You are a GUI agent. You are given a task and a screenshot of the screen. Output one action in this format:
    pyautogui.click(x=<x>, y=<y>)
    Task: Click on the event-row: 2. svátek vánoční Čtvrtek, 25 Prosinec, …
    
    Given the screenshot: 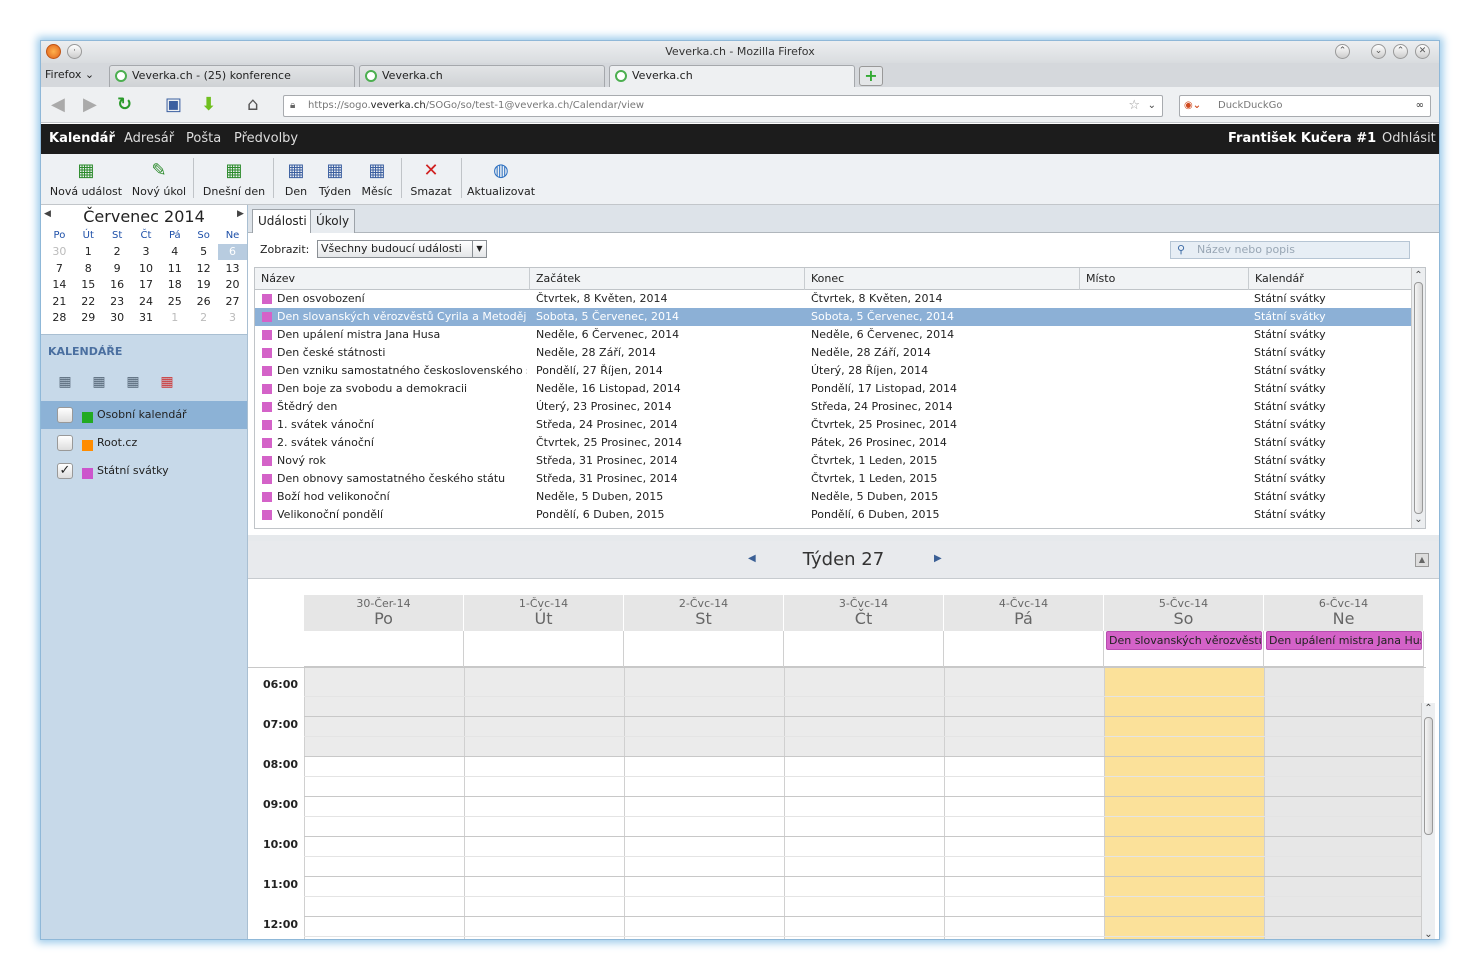 What is the action you would take?
    pyautogui.click(x=836, y=443)
    